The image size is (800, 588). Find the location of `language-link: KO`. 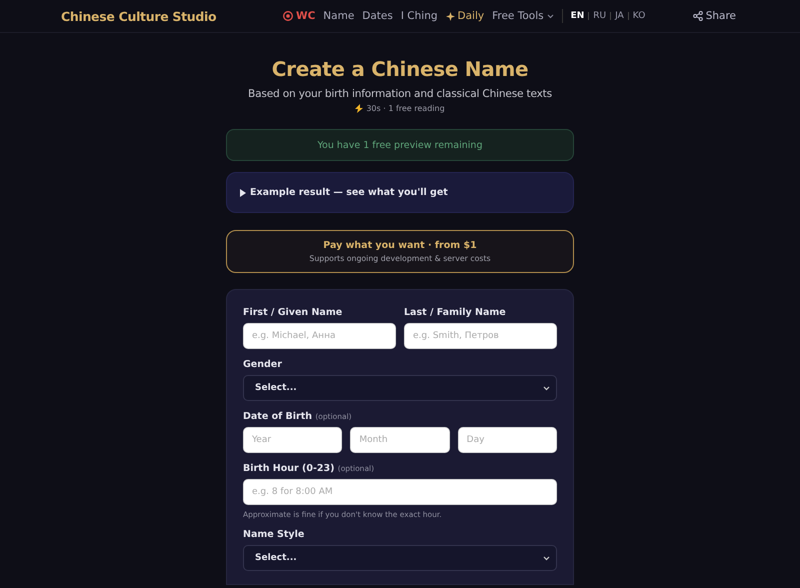

language-link: KO is located at coordinates (639, 16).